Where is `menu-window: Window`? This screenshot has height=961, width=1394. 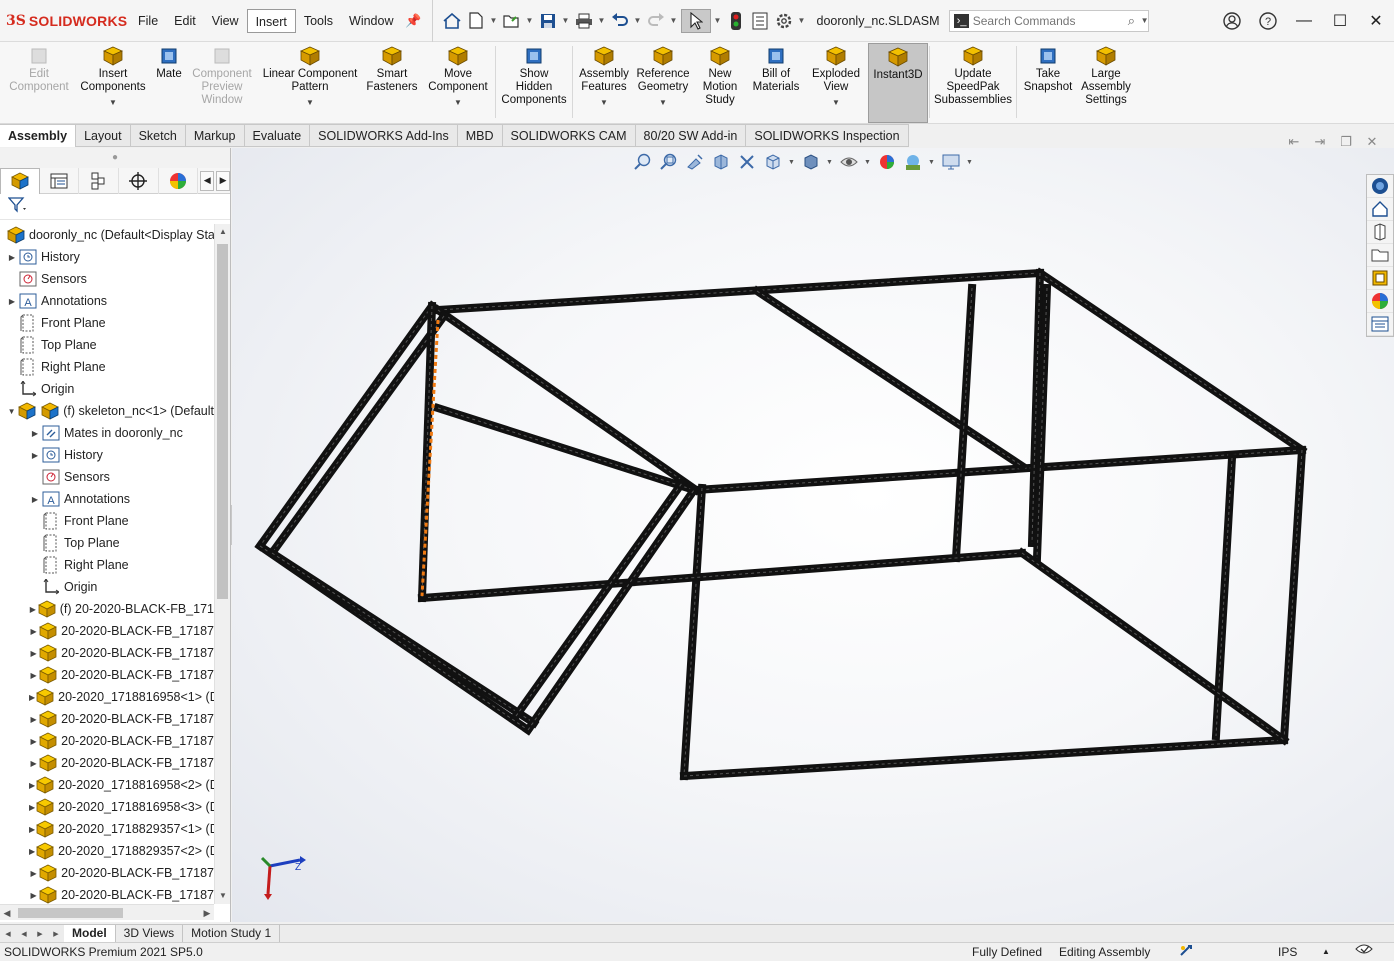 menu-window: Window is located at coordinates (371, 21).